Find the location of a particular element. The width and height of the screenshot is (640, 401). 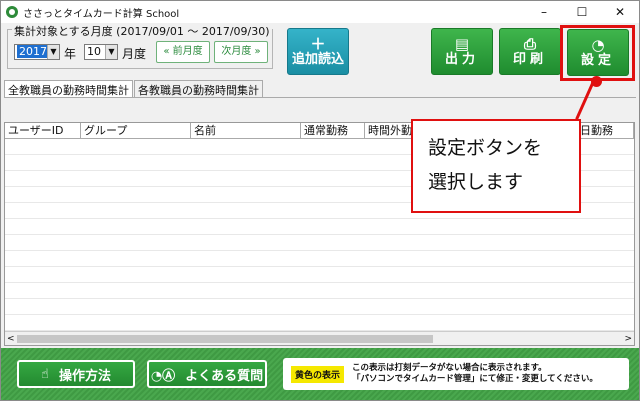

window-title: ささっとタイムカード計算 School is located at coordinates (101, 14).